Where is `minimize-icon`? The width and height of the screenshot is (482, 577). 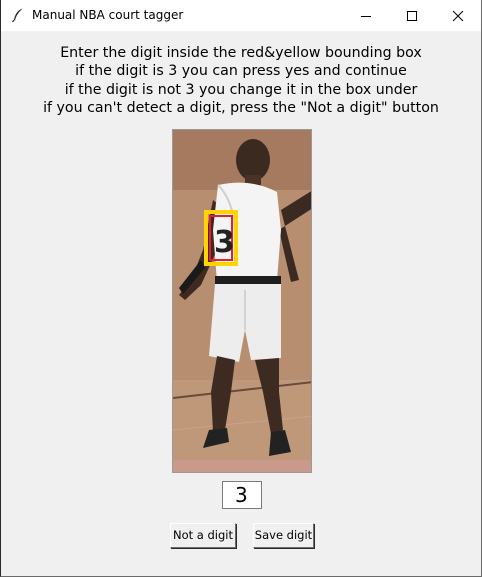 minimize-icon is located at coordinates (366, 16).